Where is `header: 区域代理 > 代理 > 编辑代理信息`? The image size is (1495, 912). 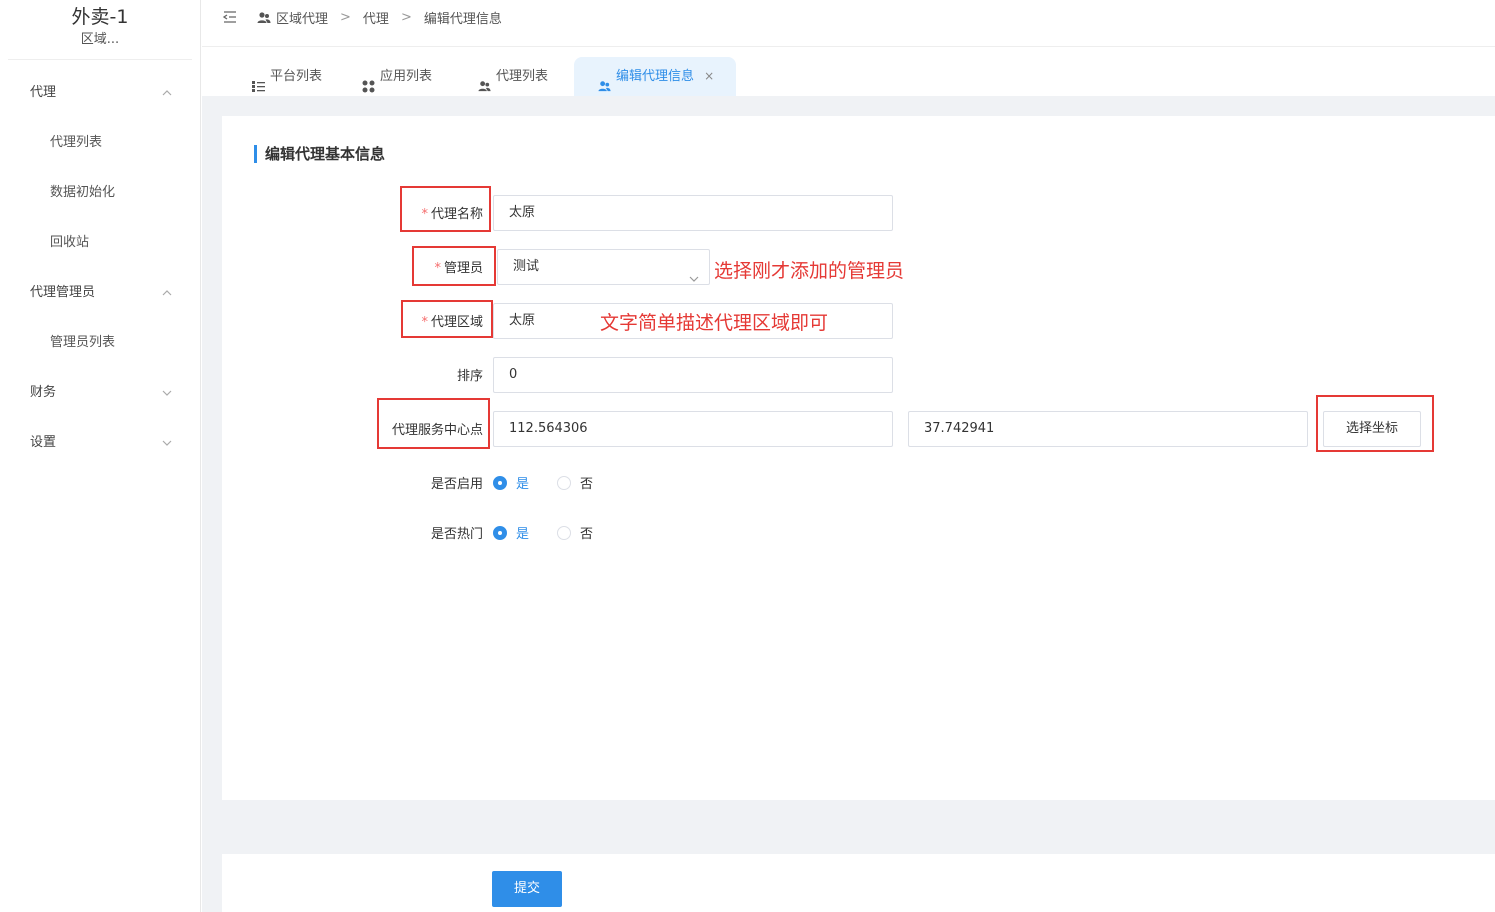
header: 区域代理 > 代理 > 编辑代理信息 is located at coordinates (848, 23).